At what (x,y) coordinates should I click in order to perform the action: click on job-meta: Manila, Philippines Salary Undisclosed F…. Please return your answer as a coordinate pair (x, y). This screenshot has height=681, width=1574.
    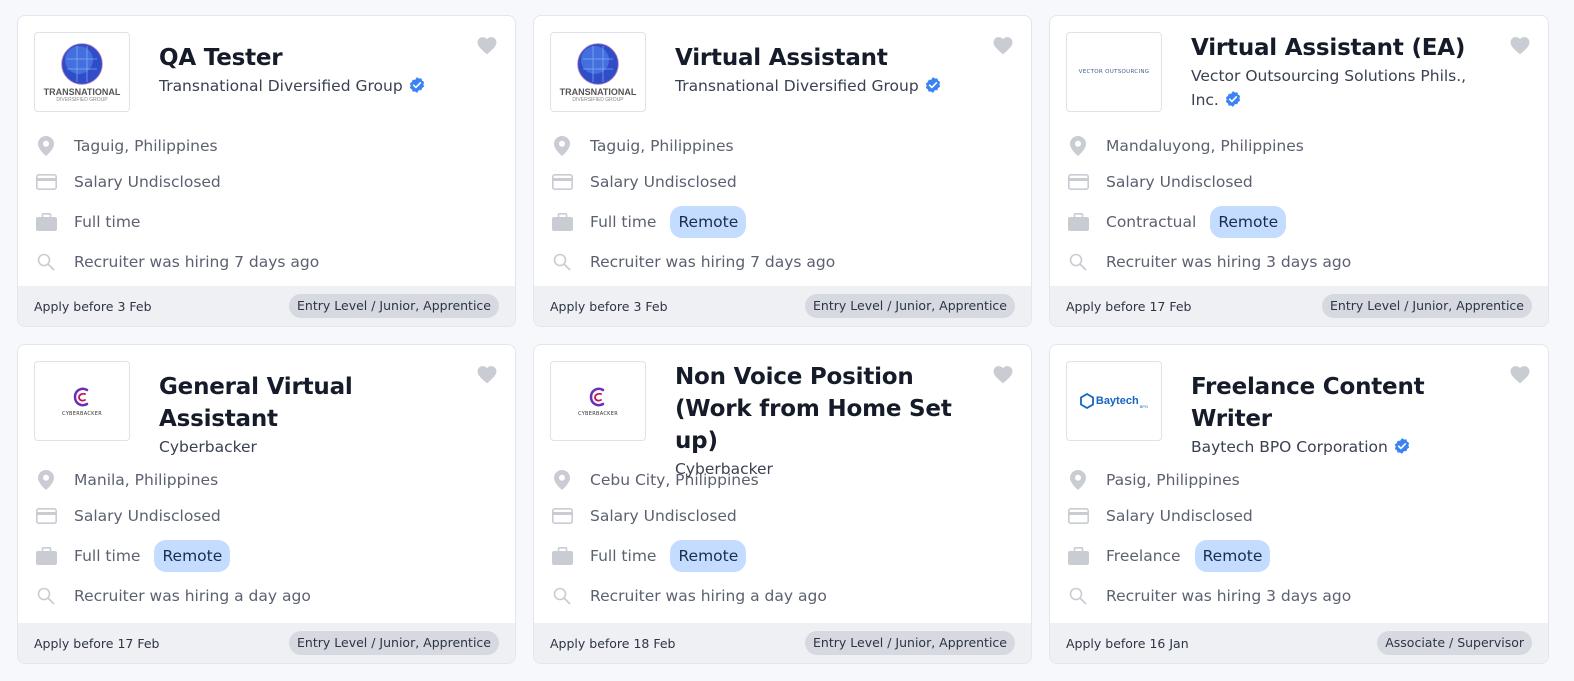
    Looking at the image, I should click on (266, 542).